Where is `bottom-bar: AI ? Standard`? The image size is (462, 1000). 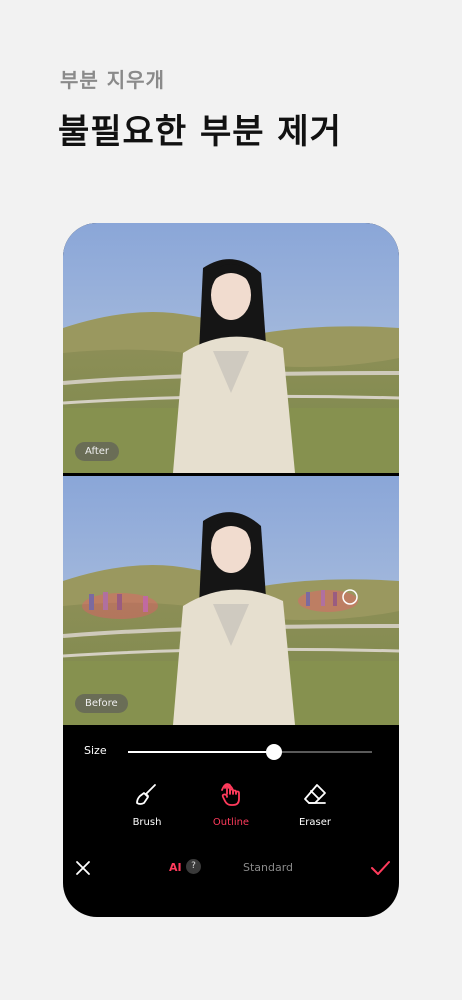 bottom-bar: AI ? Standard is located at coordinates (231, 868).